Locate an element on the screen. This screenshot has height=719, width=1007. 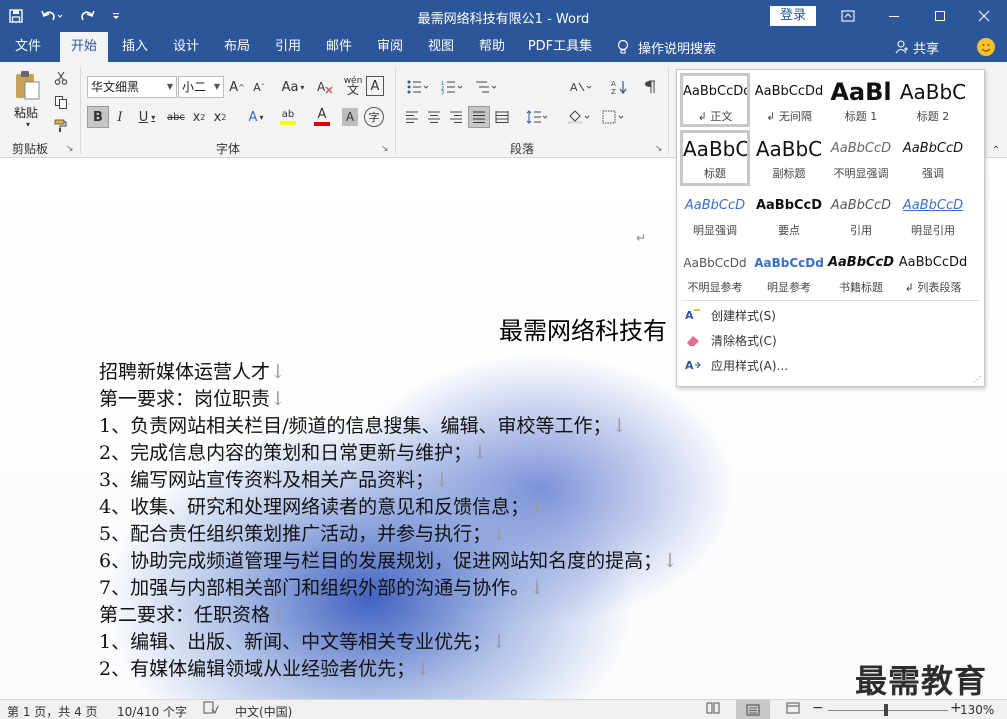
save-icon is located at coordinates (16, 16).